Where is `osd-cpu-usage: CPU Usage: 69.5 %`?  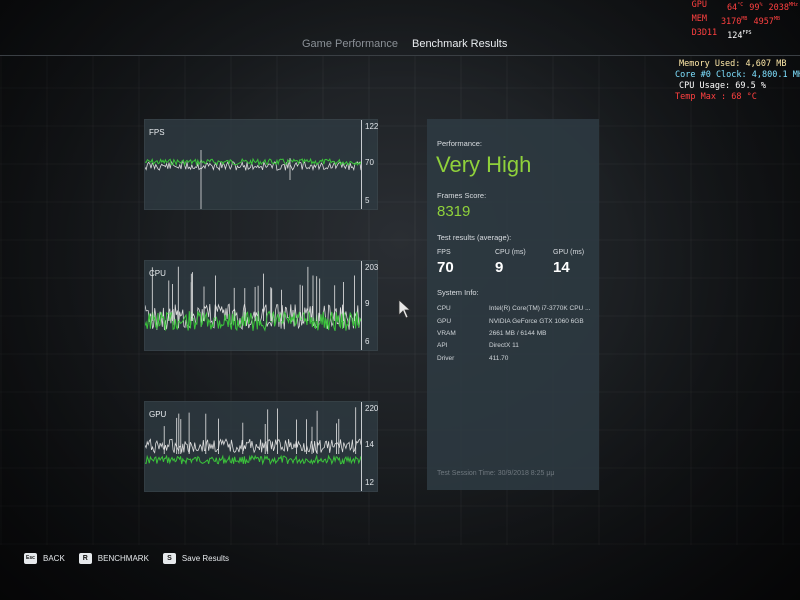 osd-cpu-usage: CPU Usage: 69.5 % is located at coordinates (722, 86).